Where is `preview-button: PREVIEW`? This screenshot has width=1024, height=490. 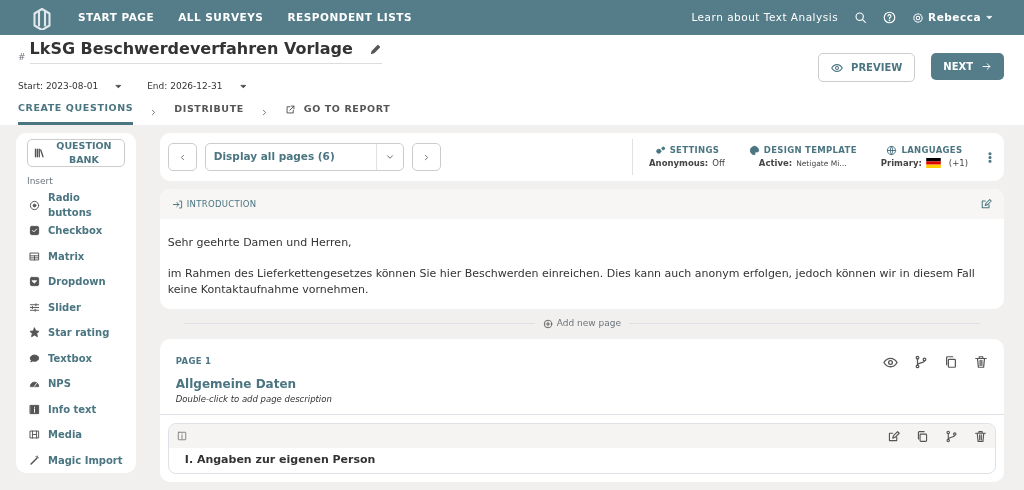 preview-button: PREVIEW is located at coordinates (867, 67).